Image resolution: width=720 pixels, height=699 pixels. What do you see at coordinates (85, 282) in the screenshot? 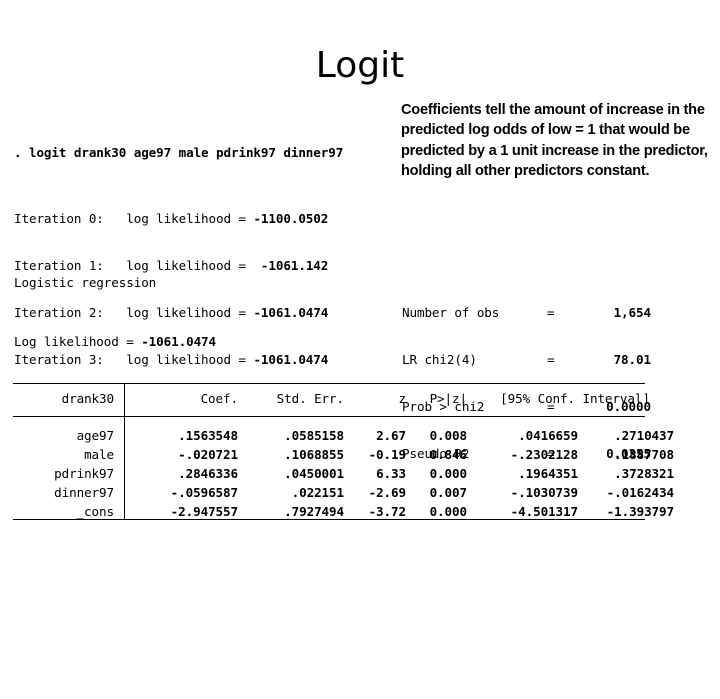
I see `model-name-label: Logistic regression` at bounding box center [85, 282].